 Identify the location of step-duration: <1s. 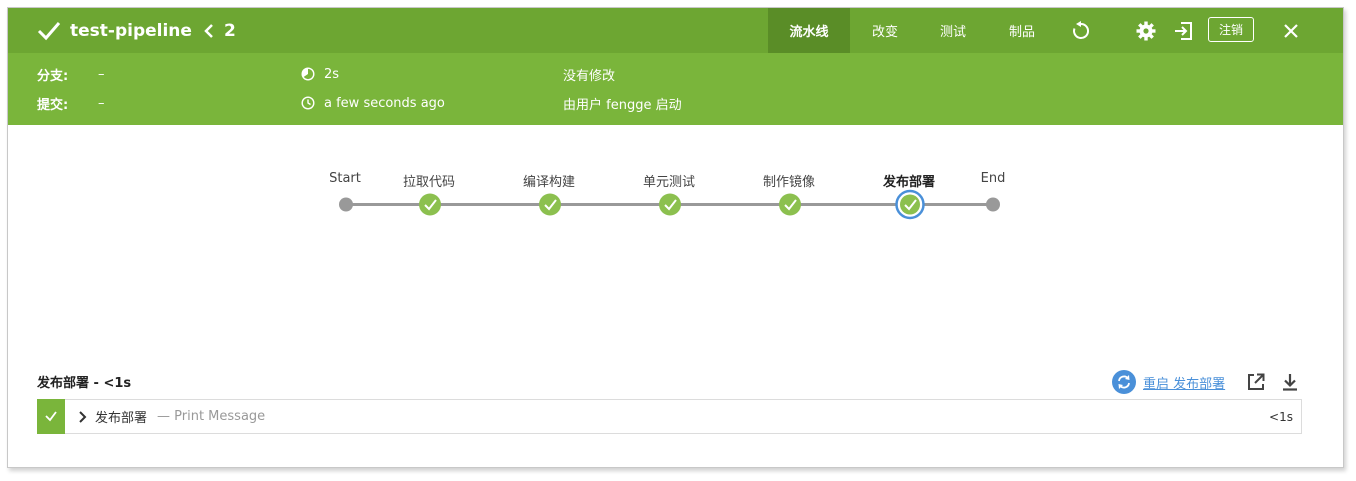
(1281, 416).